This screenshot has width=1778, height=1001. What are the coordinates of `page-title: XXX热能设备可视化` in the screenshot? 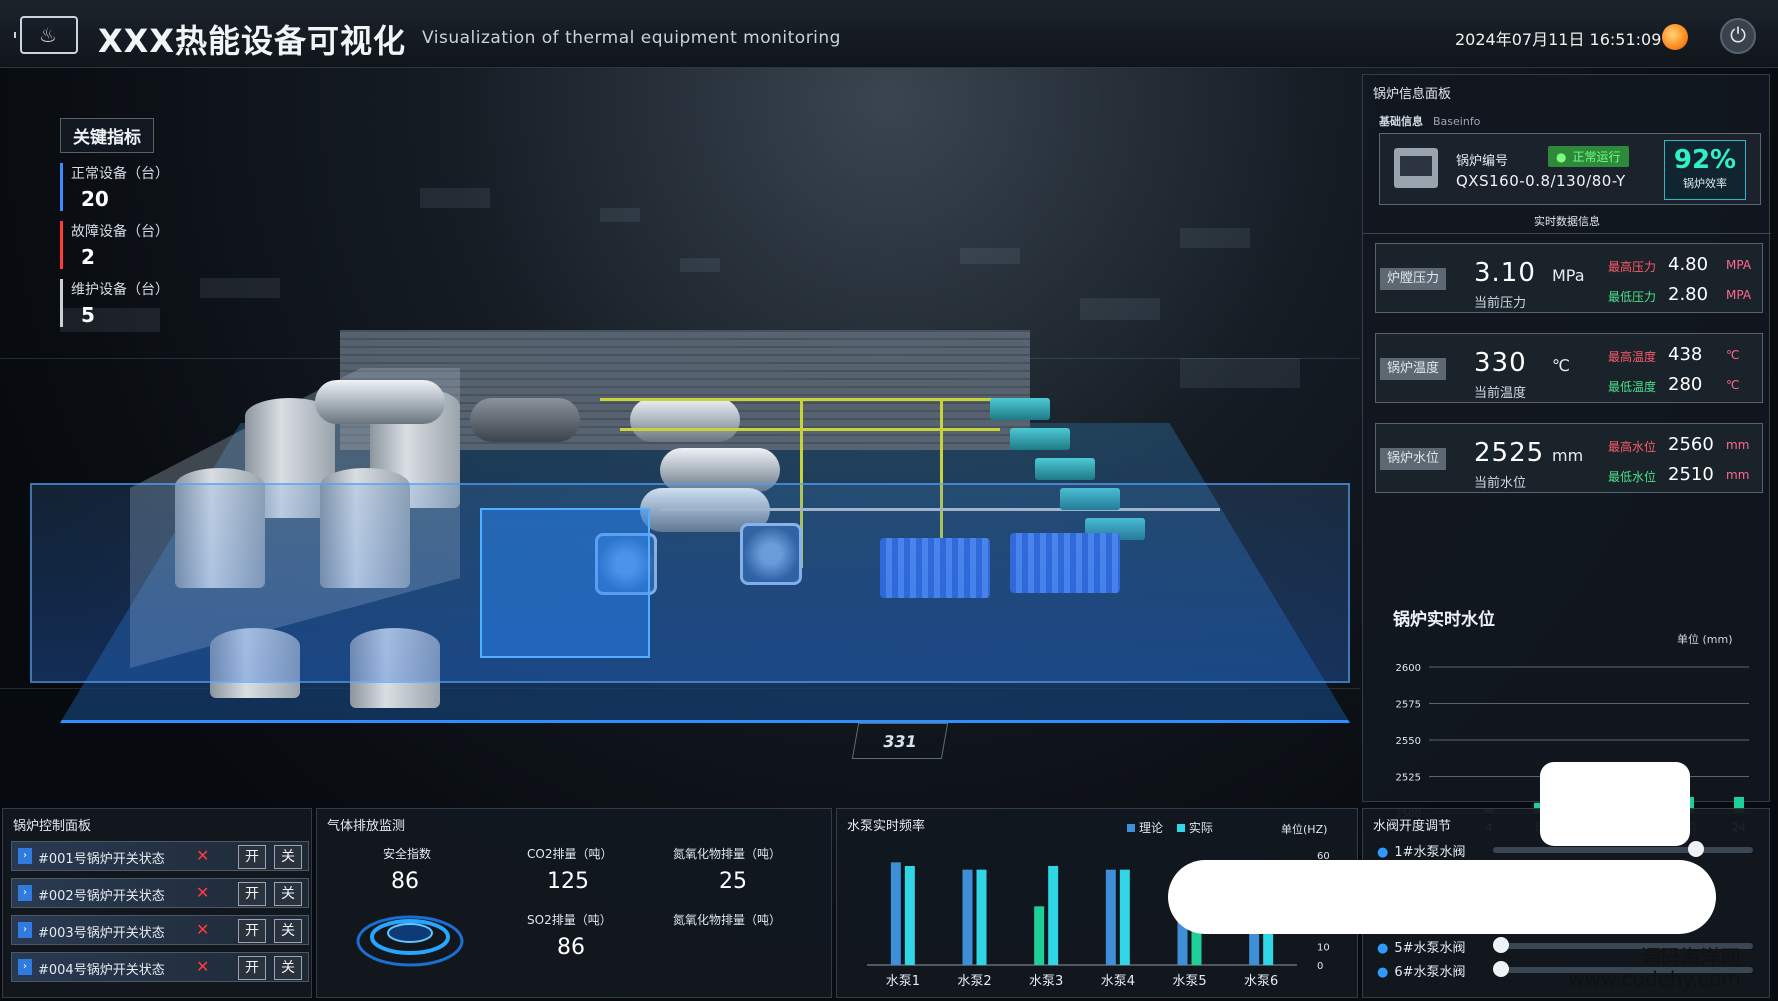 It's located at (252, 41).